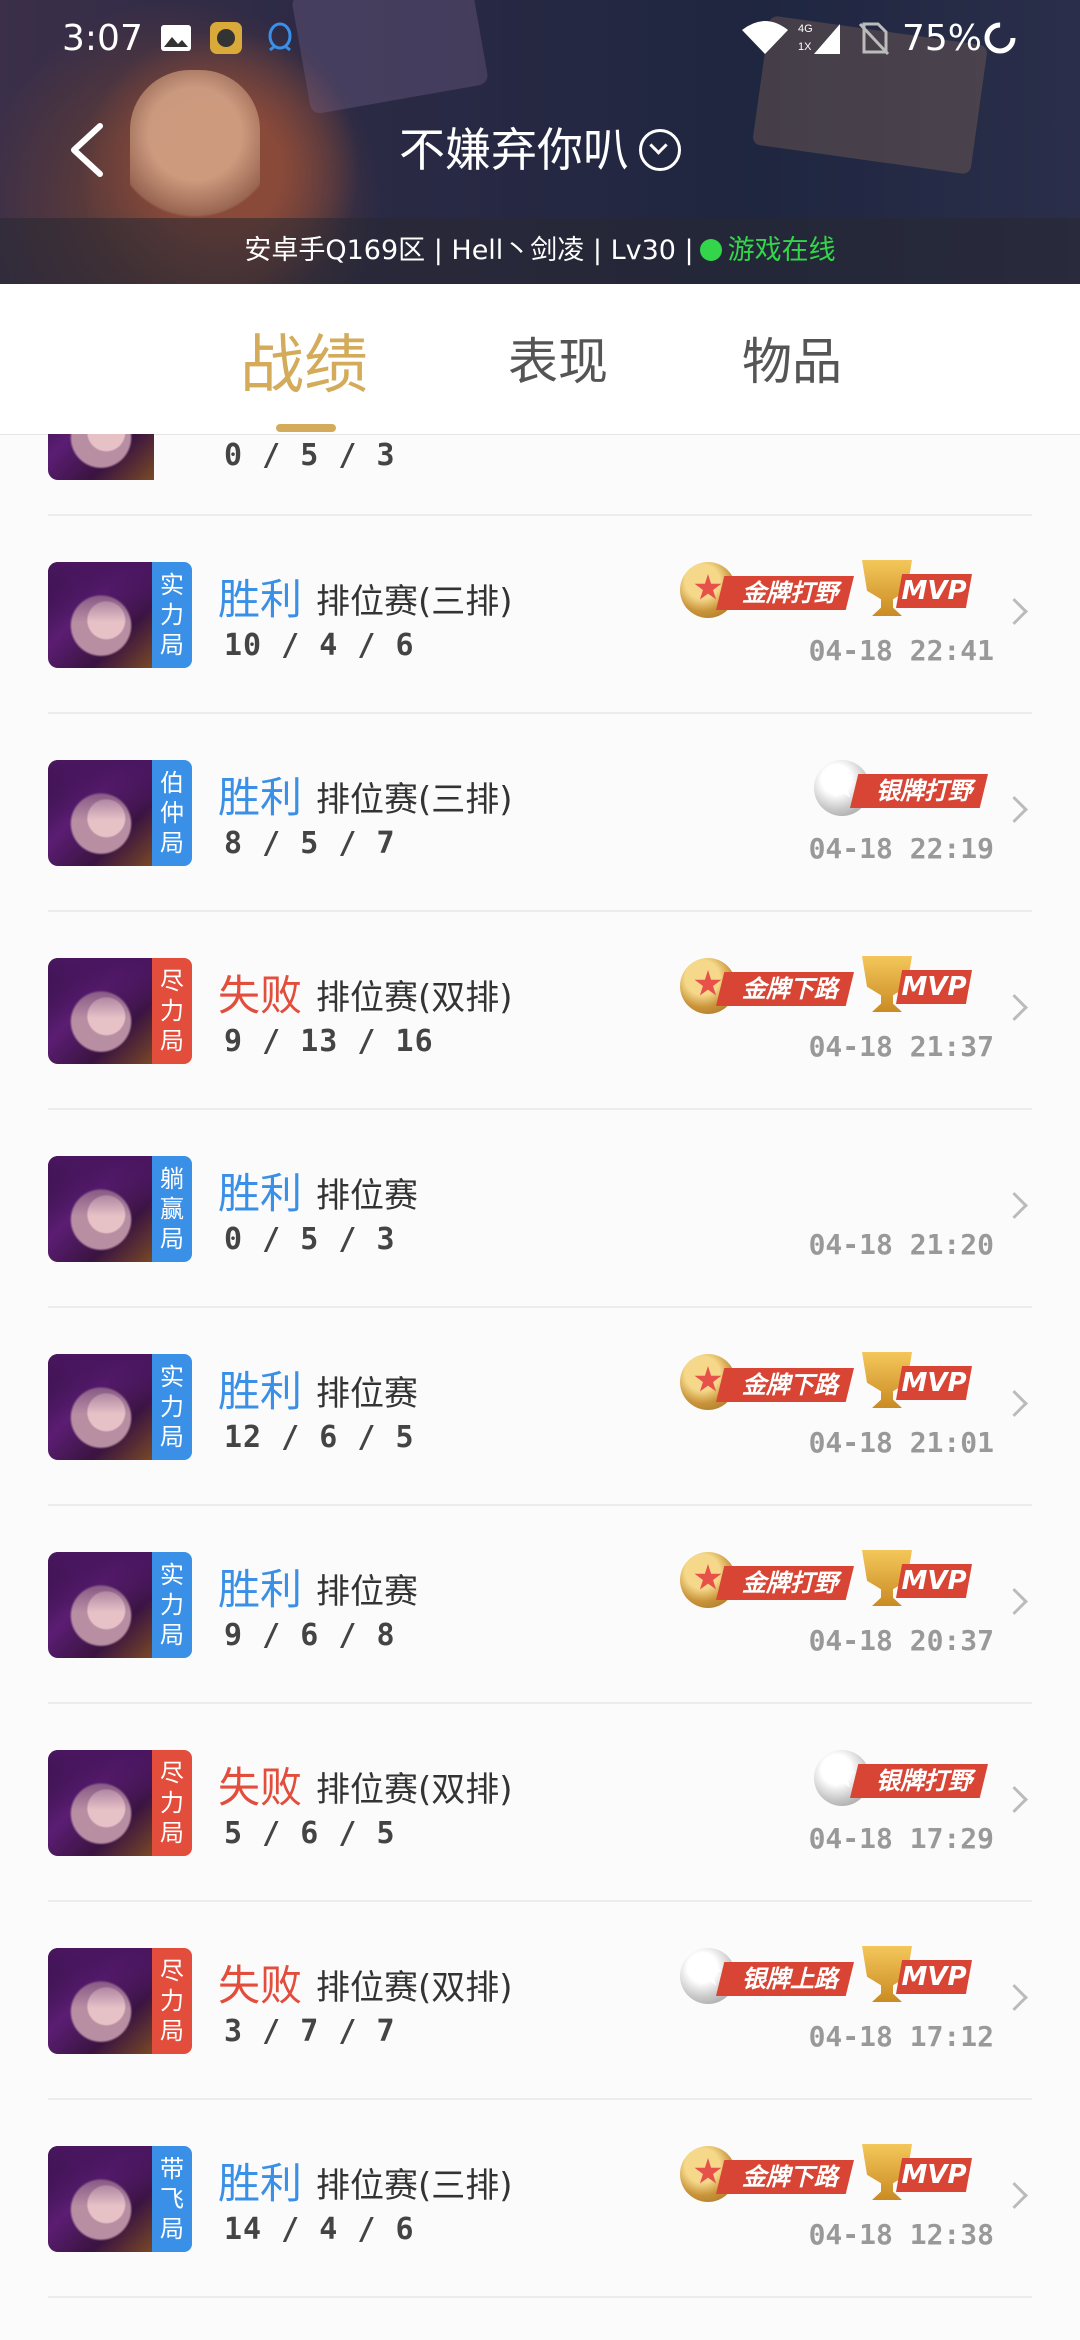 This screenshot has height=2340, width=1080. What do you see at coordinates (819, 38) in the screenshot?
I see `signal-icon: 4G 1X` at bounding box center [819, 38].